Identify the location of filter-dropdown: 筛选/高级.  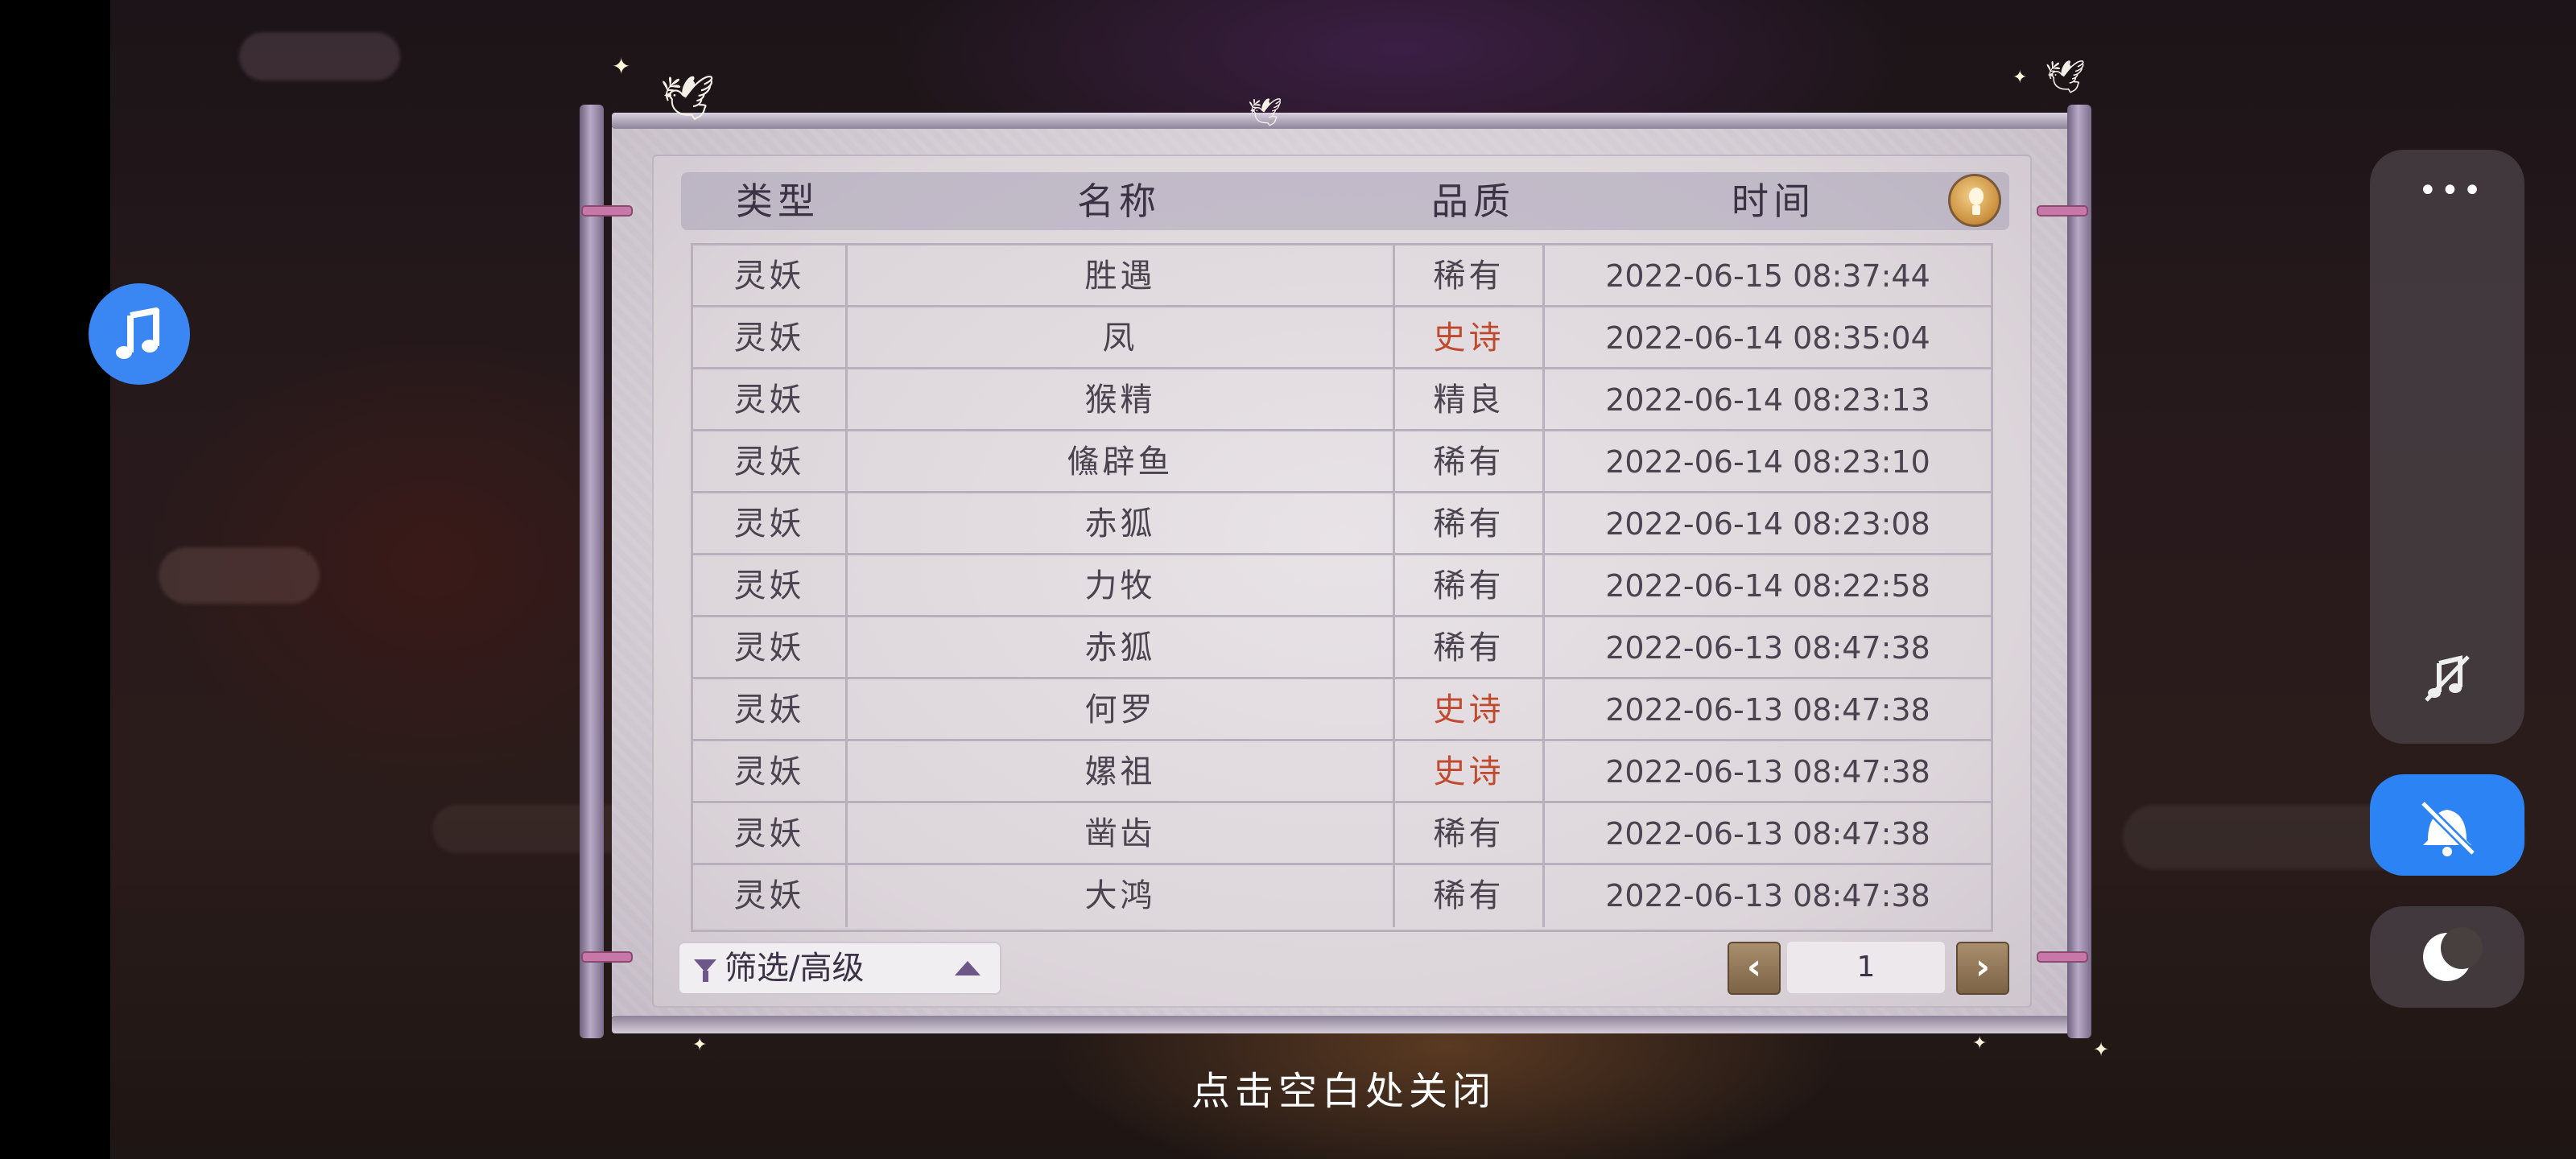
(839, 968).